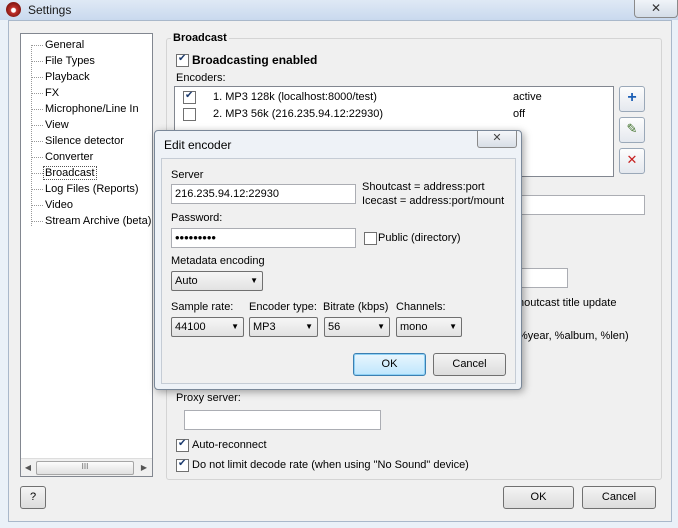 This screenshot has width=678, height=528. I want to click on cancel-button: Cancel, so click(619, 497).